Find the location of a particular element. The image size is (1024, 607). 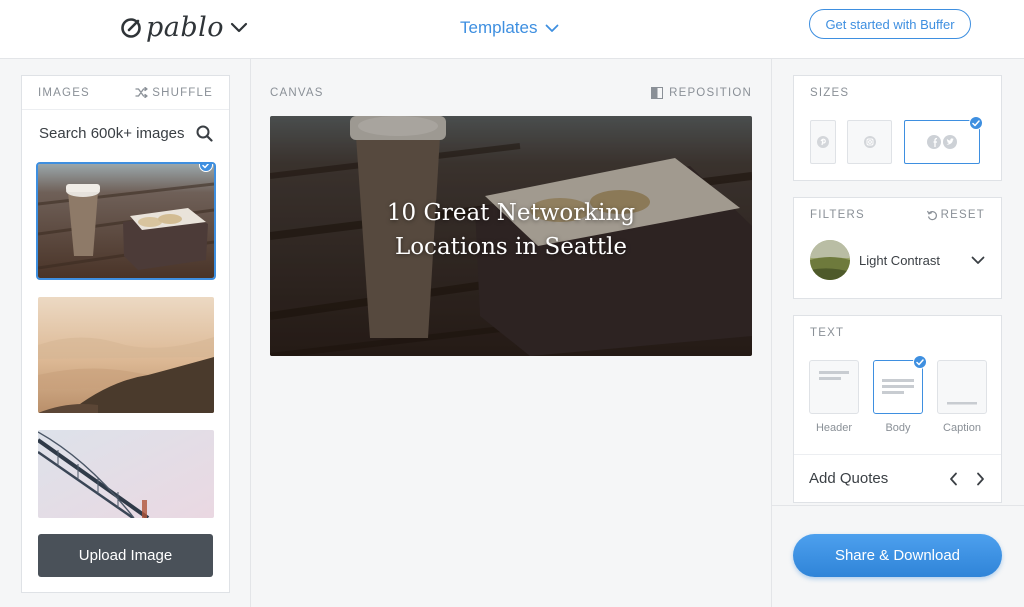

pinterest-icon is located at coordinates (823, 142).